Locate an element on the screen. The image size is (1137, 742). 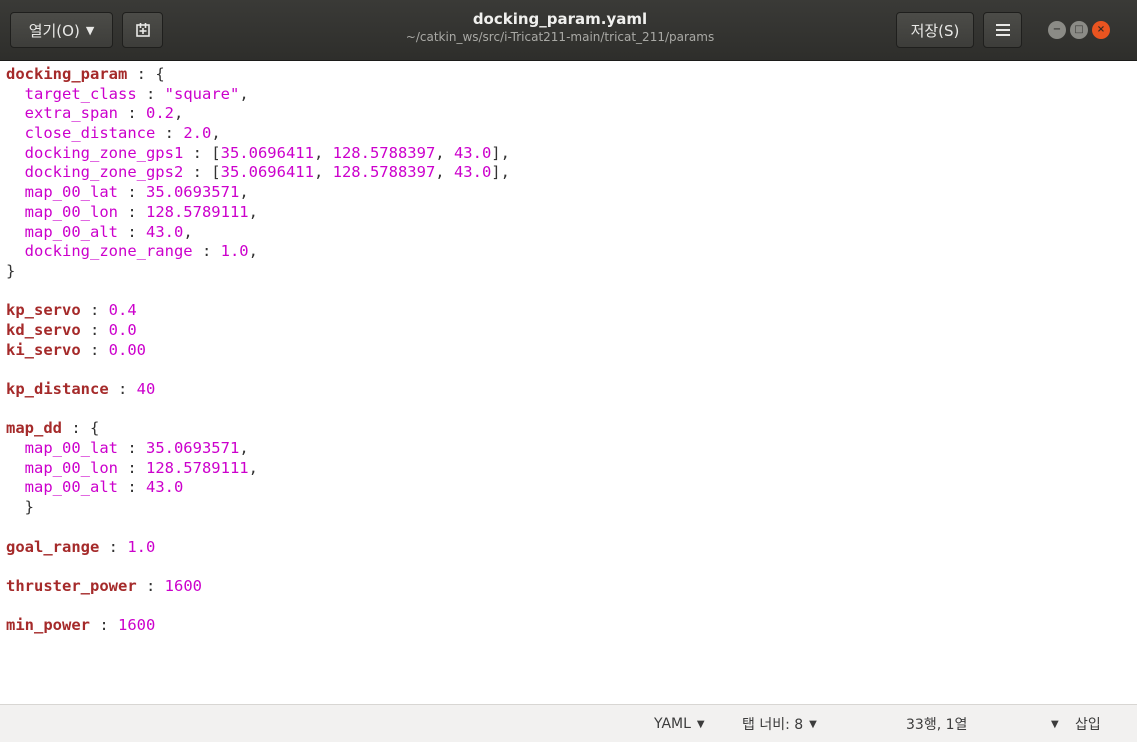
tab-width-selector: 탭 너비: 8 ▼ is located at coordinates (779, 723).